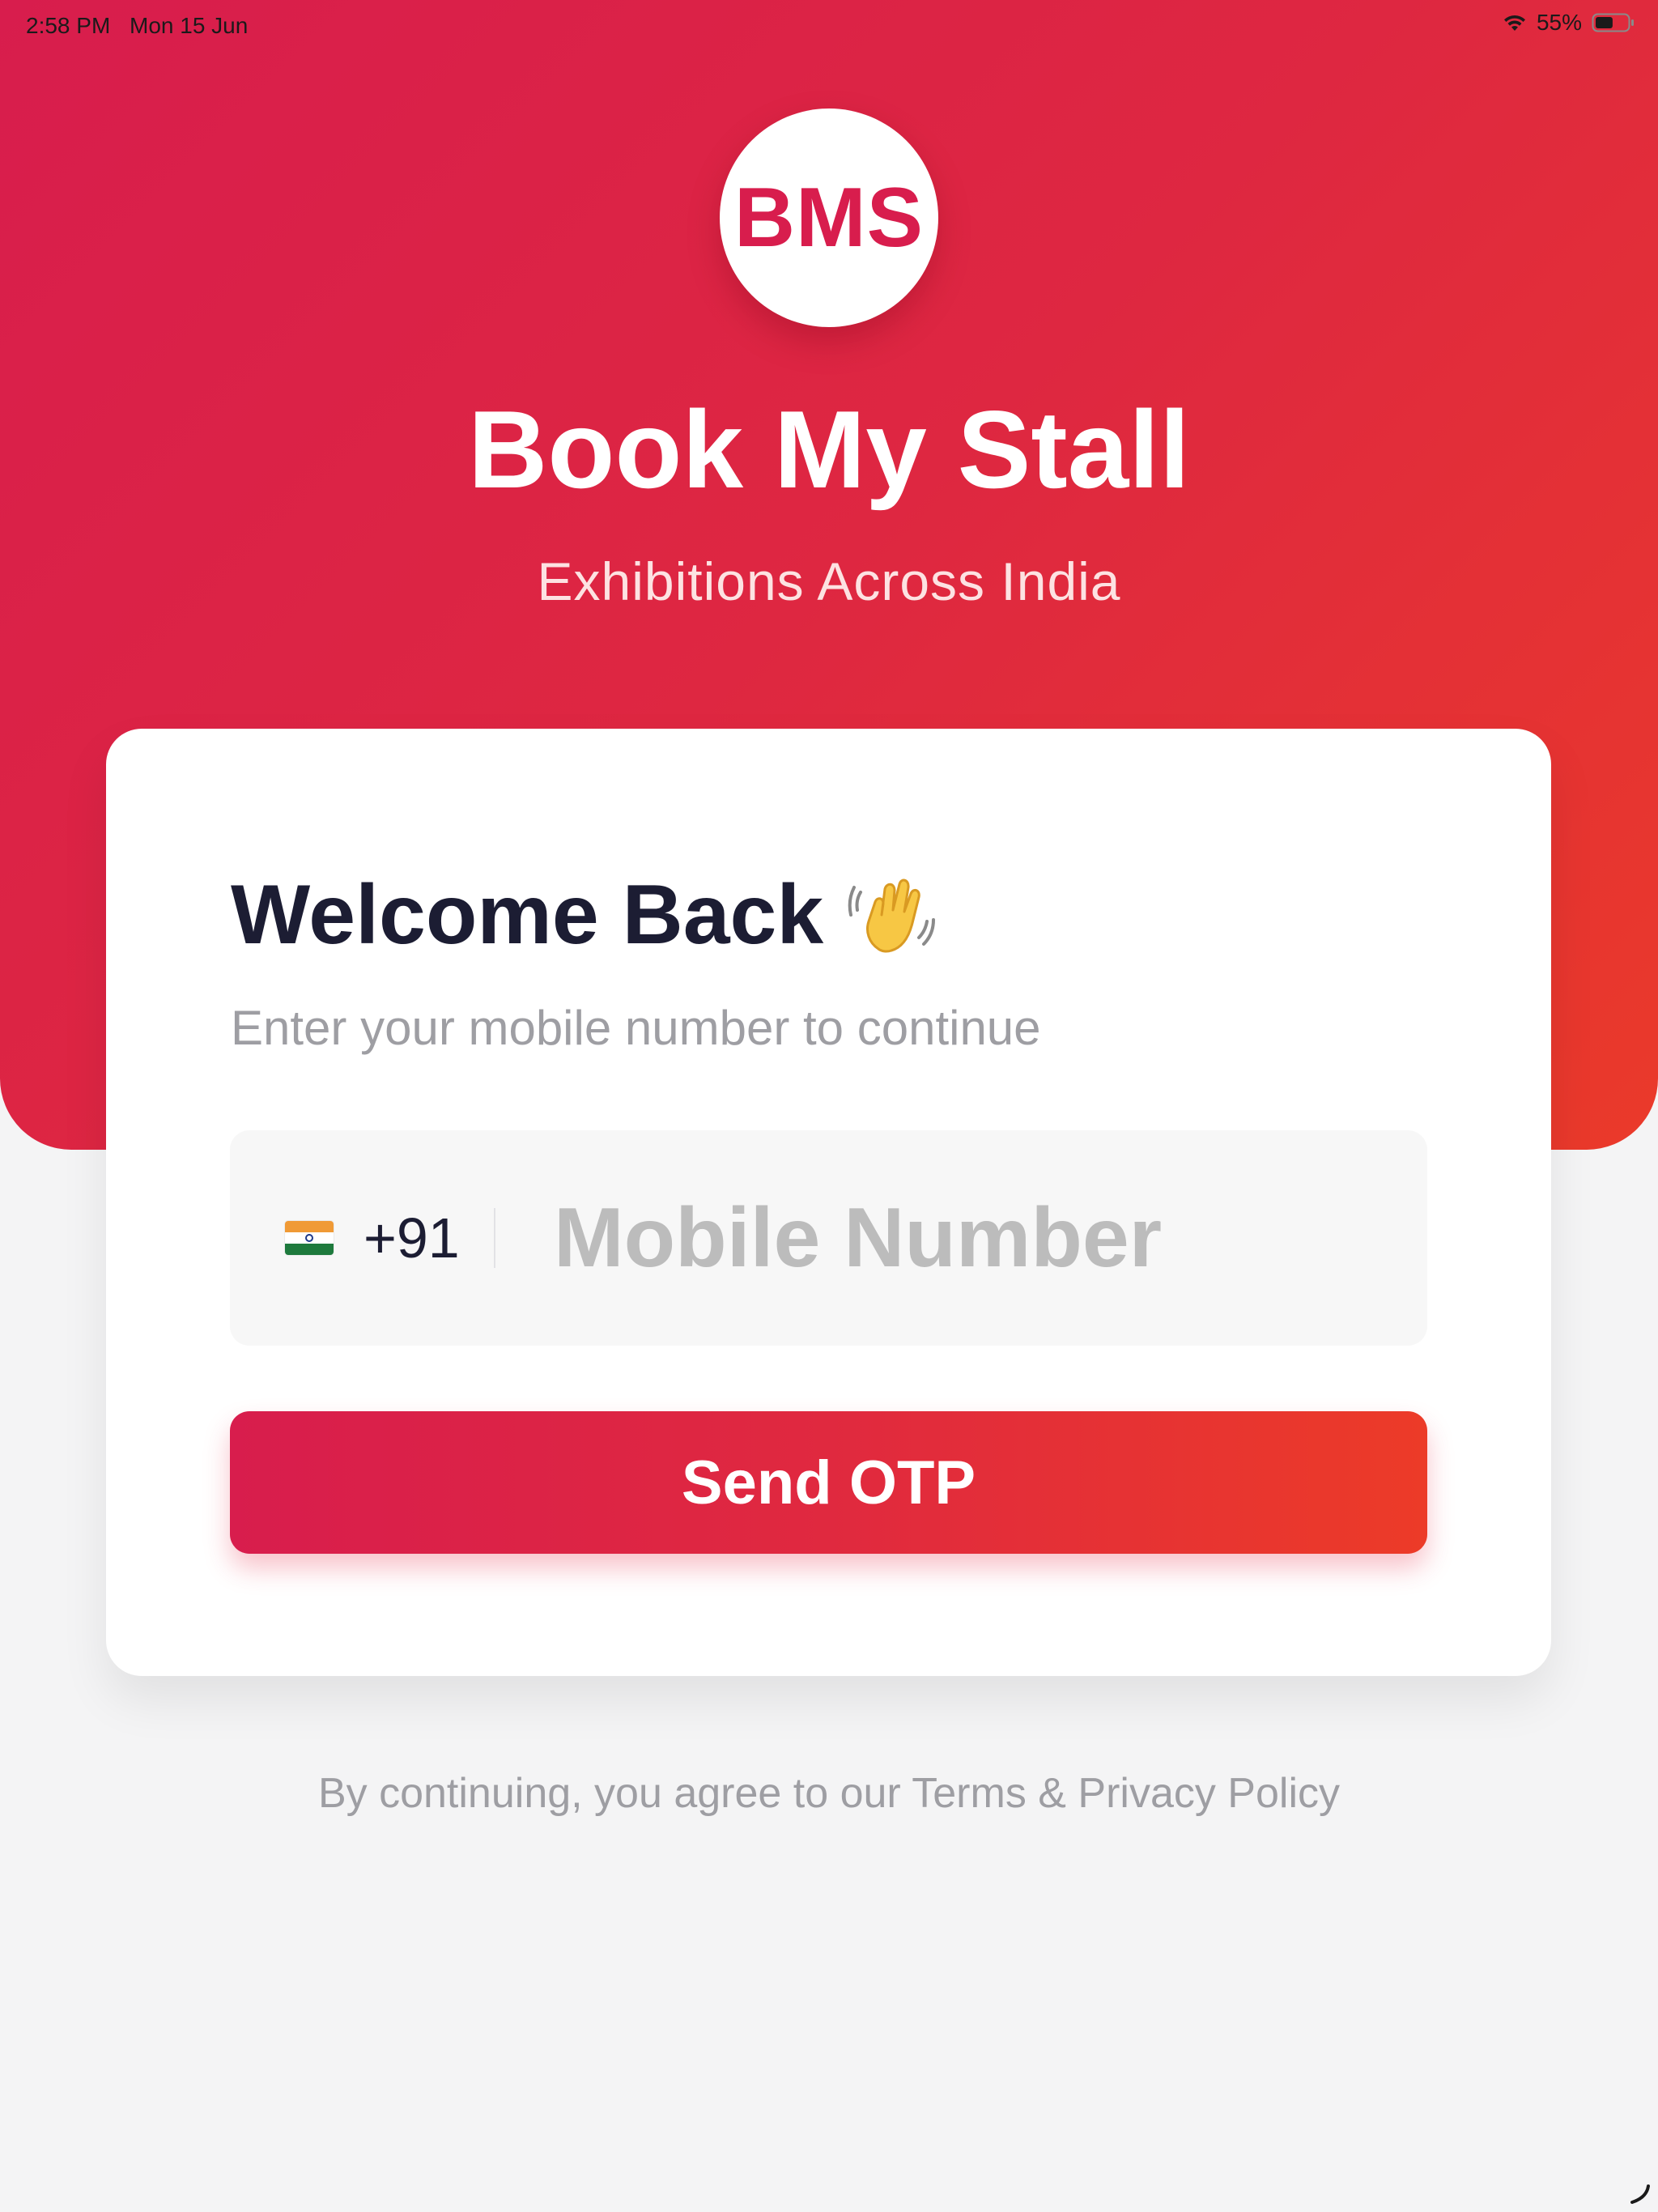 The image size is (1658, 2212). I want to click on status-bar: 2:58 PM Mon 15 Jun 55%, so click(829, 26).